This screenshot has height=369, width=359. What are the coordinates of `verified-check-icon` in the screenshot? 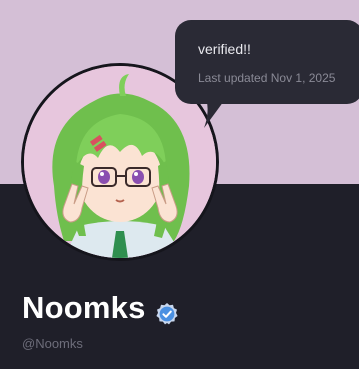 It's located at (167, 310).